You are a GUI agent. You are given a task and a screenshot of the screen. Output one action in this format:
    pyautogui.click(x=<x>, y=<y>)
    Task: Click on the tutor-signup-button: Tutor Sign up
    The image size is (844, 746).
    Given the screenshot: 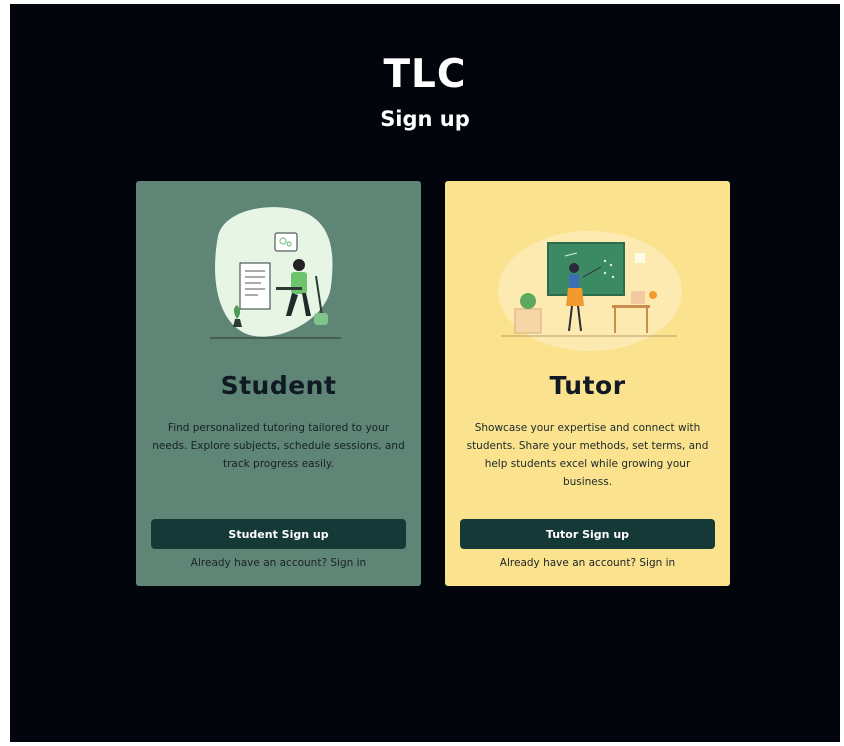 What is the action you would take?
    pyautogui.click(x=587, y=534)
    